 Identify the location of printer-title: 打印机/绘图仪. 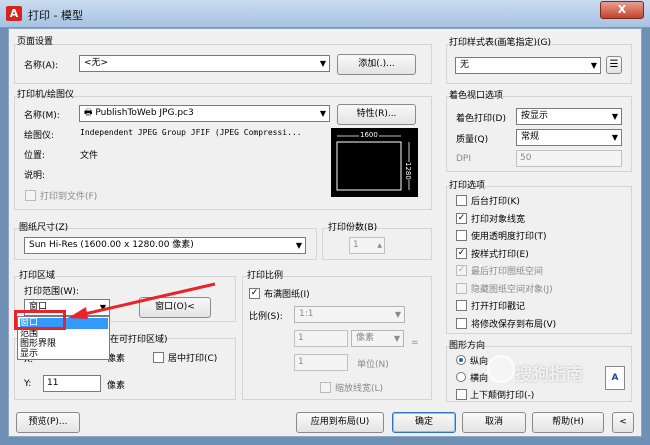
(46, 95).